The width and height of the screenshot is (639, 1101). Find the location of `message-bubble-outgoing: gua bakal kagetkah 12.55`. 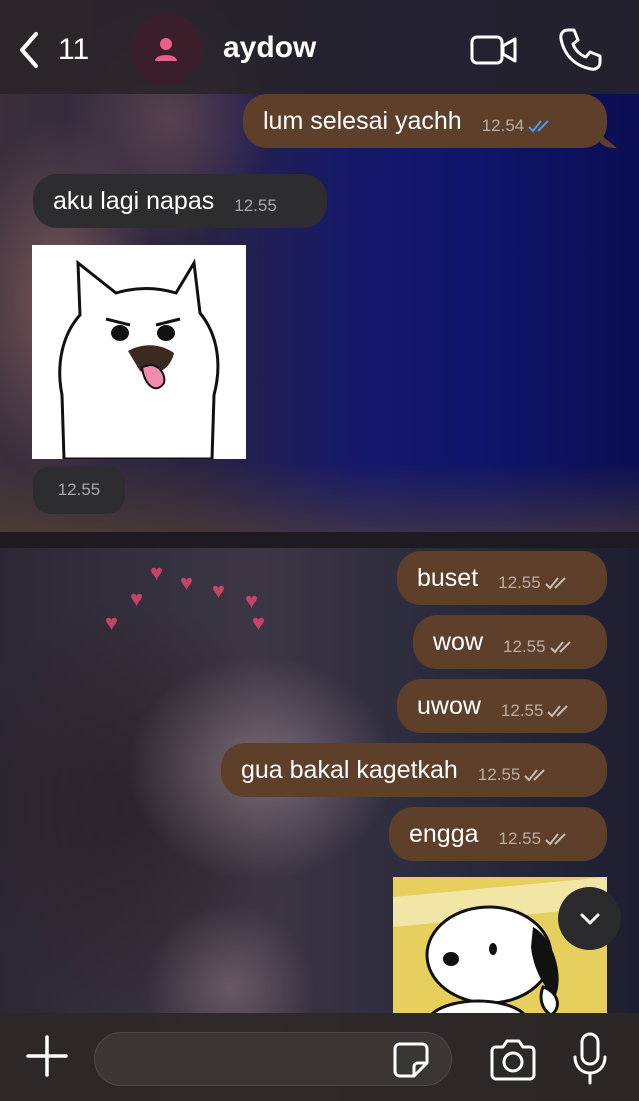

message-bubble-outgoing: gua bakal kagetkah 12.55 is located at coordinates (414, 770).